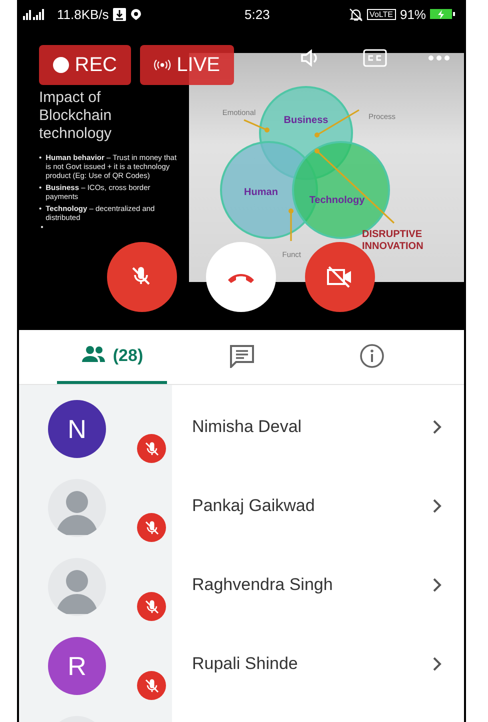  What do you see at coordinates (306, 120) in the screenshot?
I see `venn-label: Business` at bounding box center [306, 120].